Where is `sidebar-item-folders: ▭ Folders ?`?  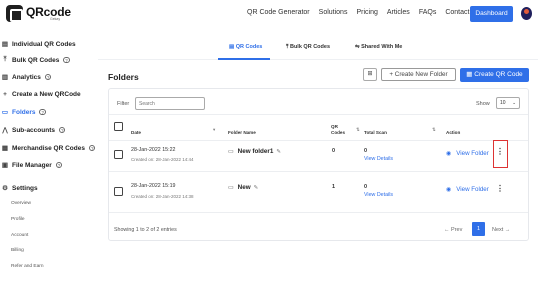
sidebar-item-folders: ▭ Folders ? is located at coordinates (23, 112).